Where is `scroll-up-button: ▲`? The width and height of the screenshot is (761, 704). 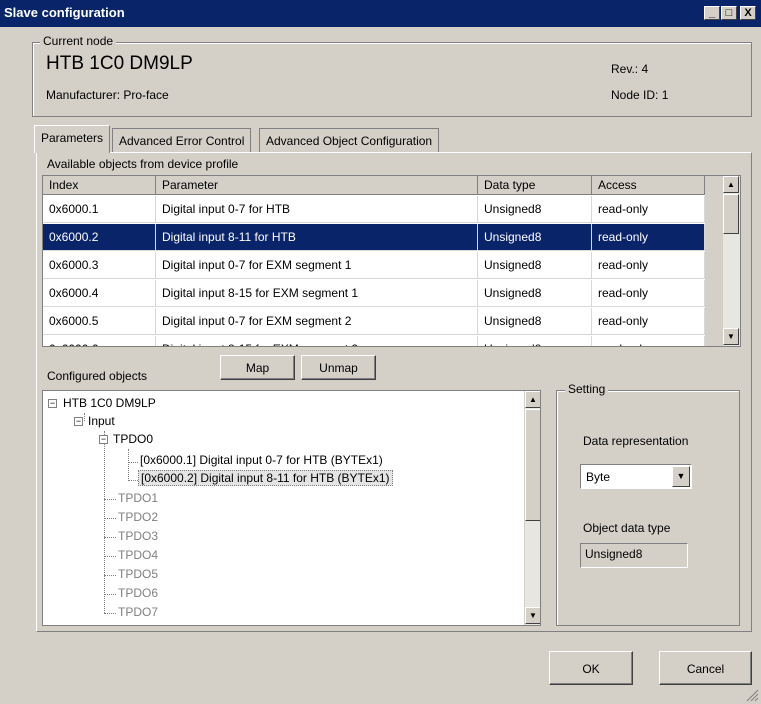 scroll-up-button: ▲ is located at coordinates (731, 184).